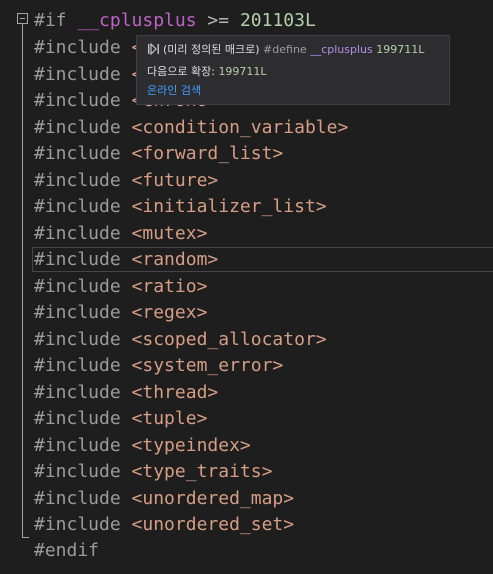 The width and height of the screenshot is (493, 574). What do you see at coordinates (175, 392) in the screenshot?
I see `header-name: <thread>` at bounding box center [175, 392].